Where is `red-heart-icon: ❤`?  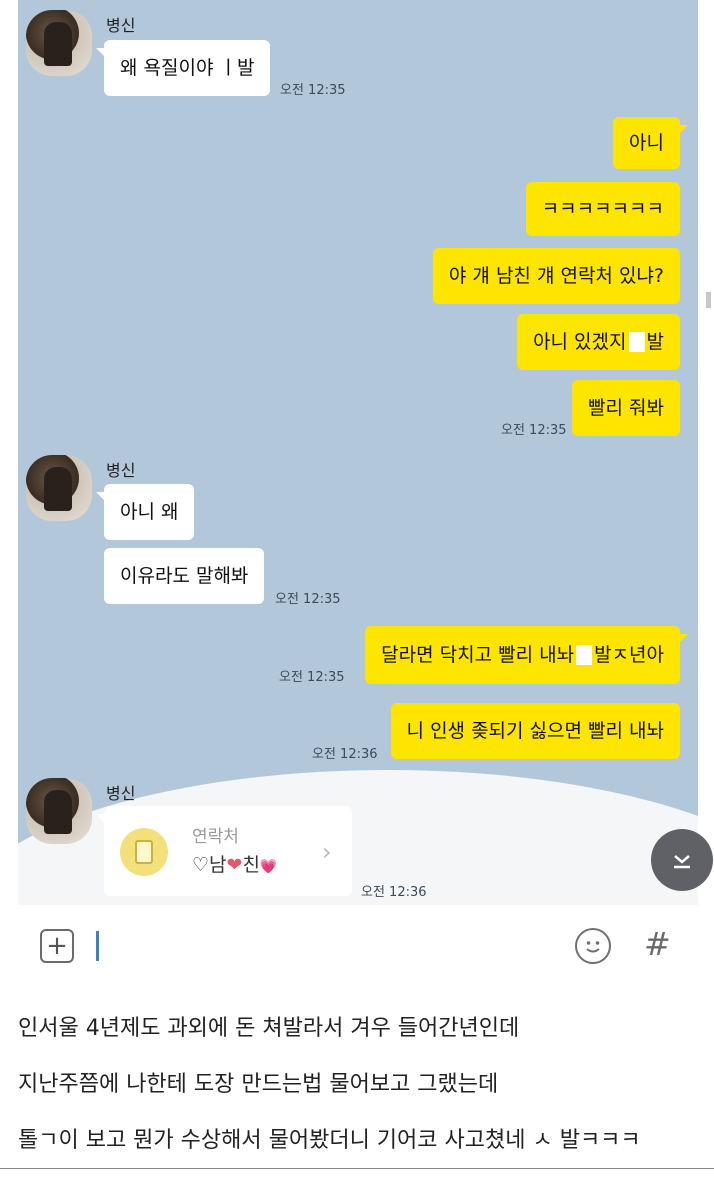 red-heart-icon: ❤ is located at coordinates (234, 865).